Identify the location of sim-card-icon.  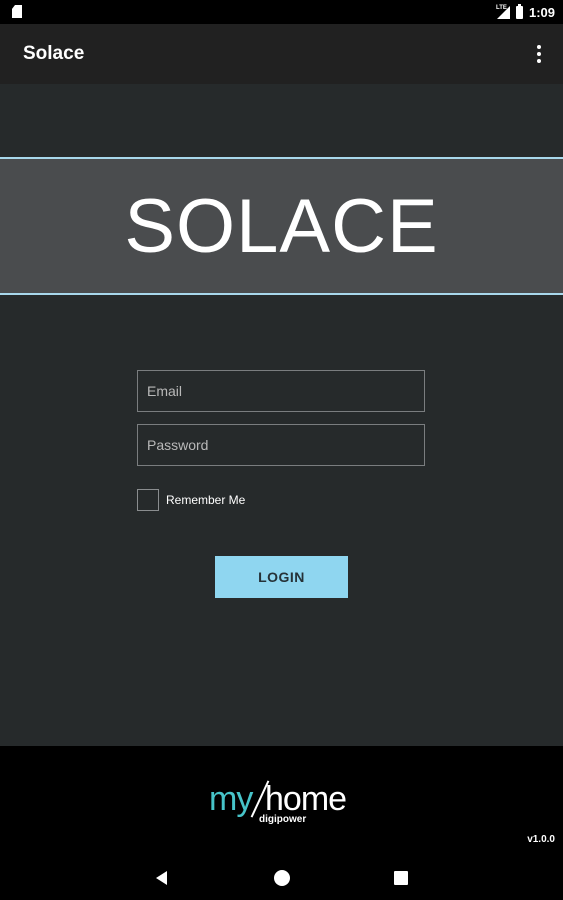
(17, 11).